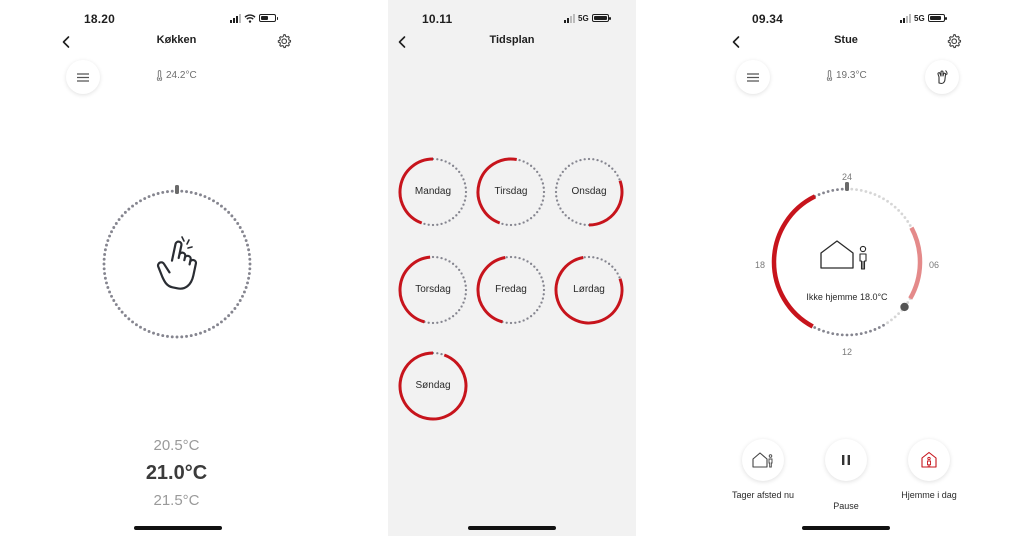 The height and width of the screenshot is (536, 1024). I want to click on wifi-icon, so click(250, 18).